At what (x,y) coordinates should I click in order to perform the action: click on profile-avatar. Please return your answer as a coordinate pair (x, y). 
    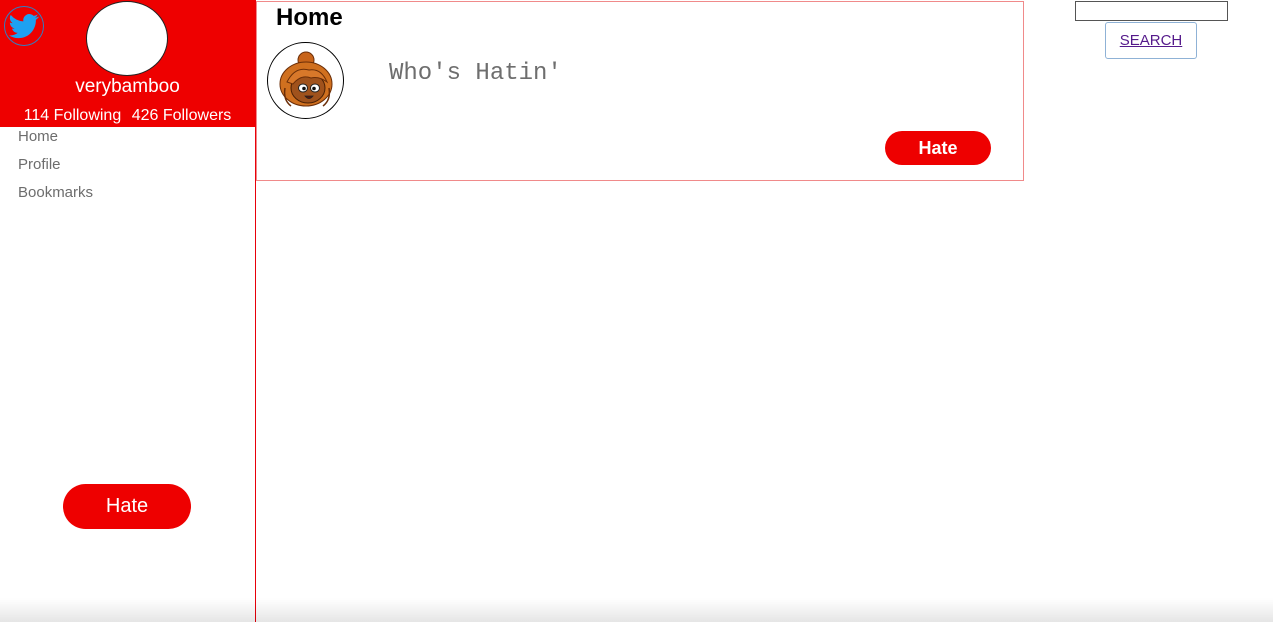
    Looking at the image, I should click on (127, 38).